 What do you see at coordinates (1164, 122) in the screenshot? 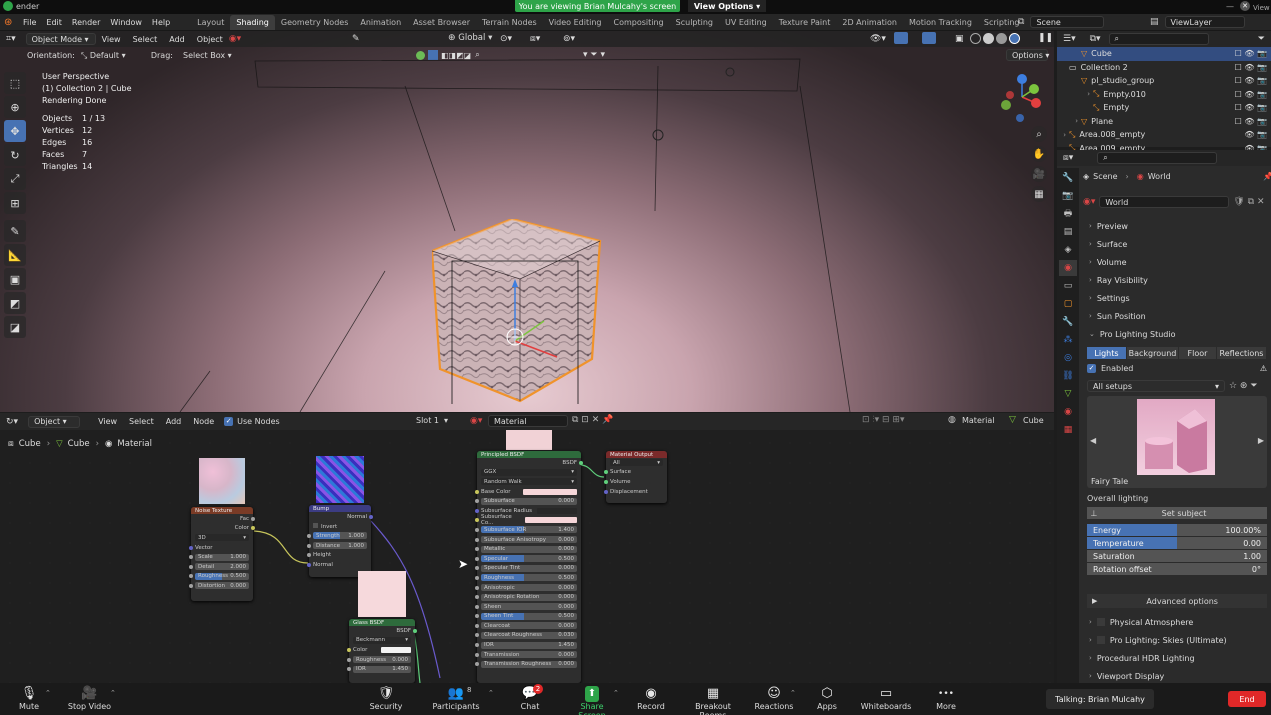
I see `outliner-item: › ▽ Plane ☐ 👁 📷` at bounding box center [1164, 122].